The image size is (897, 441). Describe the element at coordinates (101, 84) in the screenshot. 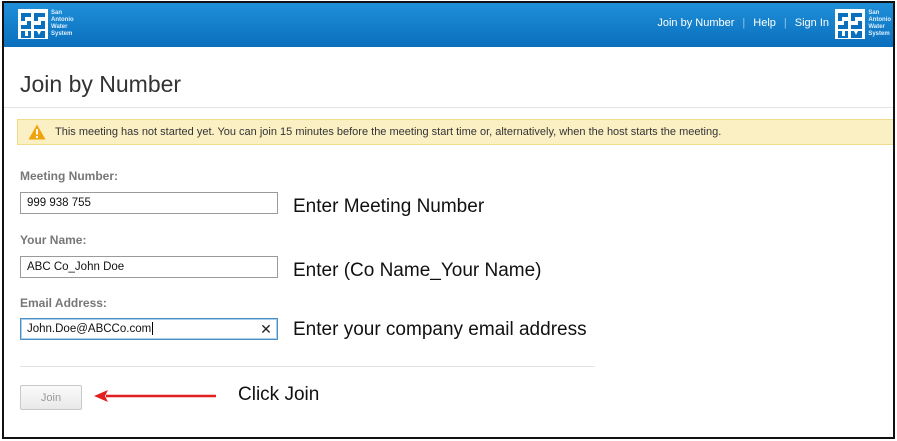

I see `page-title: Join by Number` at that location.